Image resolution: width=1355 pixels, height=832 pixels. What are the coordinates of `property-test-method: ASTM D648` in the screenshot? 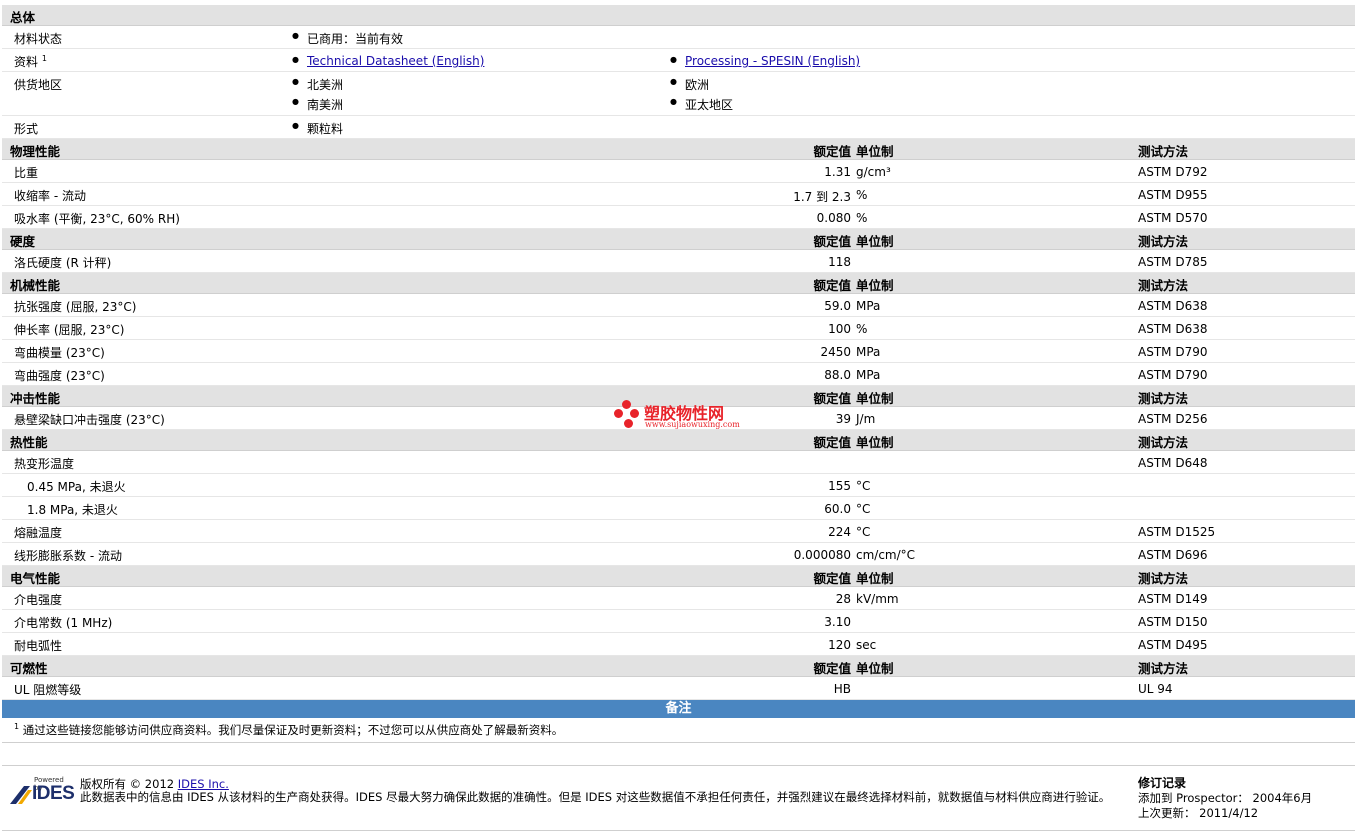 It's located at (1173, 463).